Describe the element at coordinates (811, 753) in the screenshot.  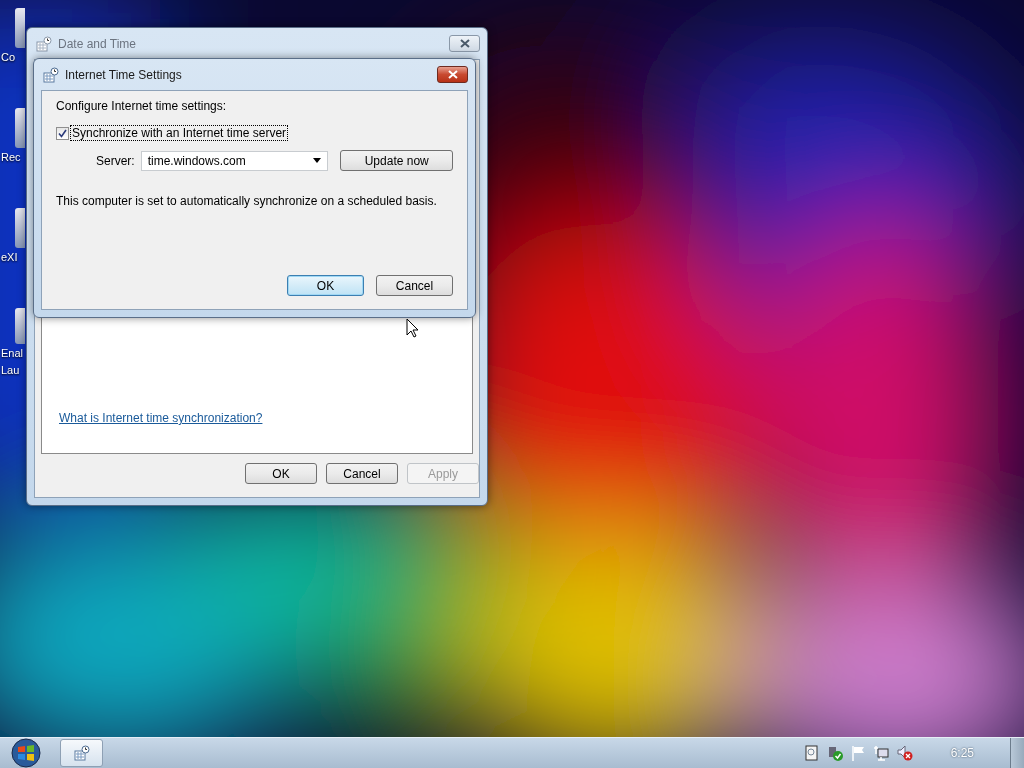
I see `document-icon` at that location.